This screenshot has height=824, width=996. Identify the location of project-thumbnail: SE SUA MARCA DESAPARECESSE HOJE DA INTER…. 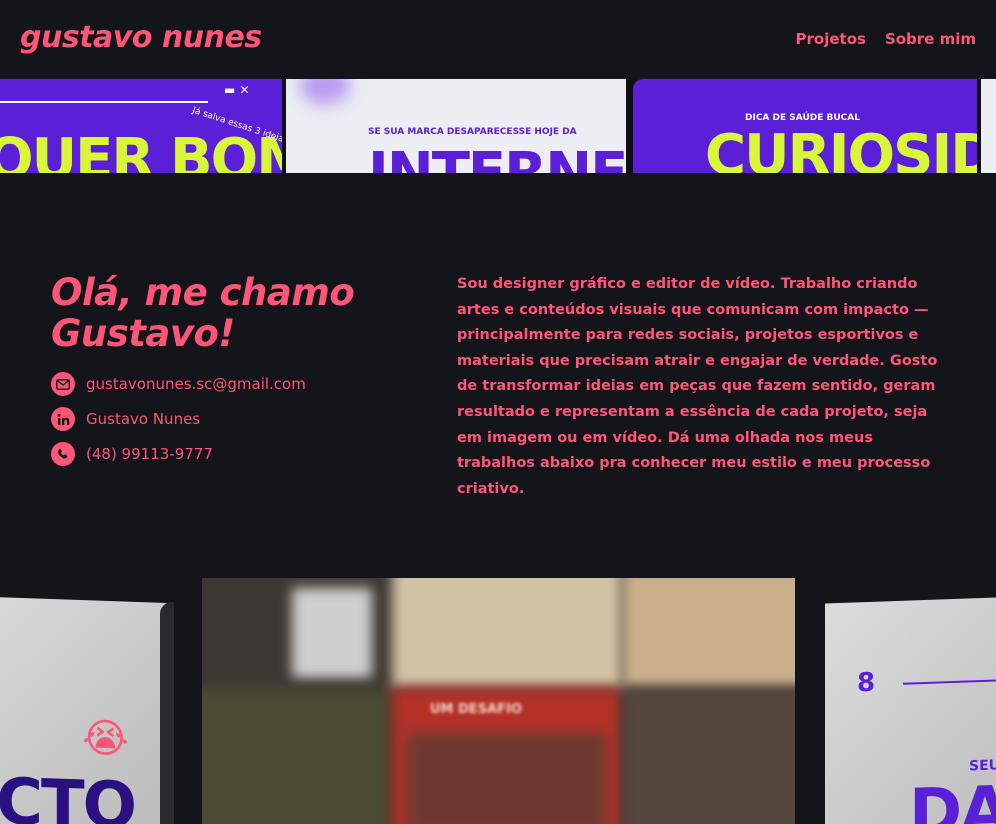
(456, 126).